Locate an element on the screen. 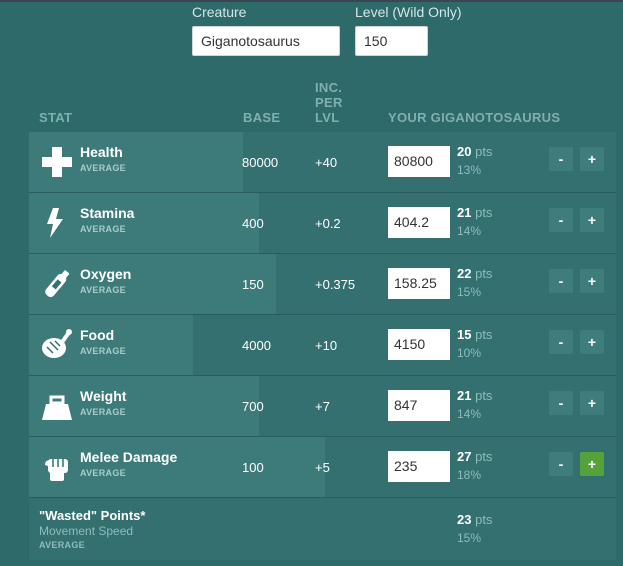 This screenshot has width=623, height=566. wasted-points-rating: AVERAGE is located at coordinates (62, 545).